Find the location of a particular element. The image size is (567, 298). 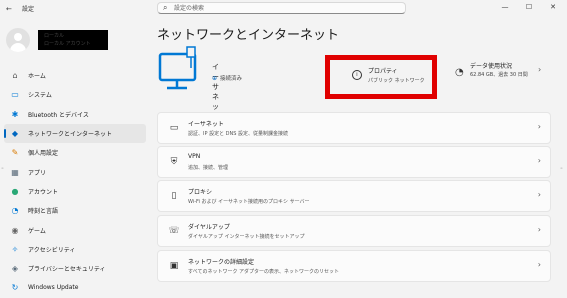

system-icon: ▭ is located at coordinates (15, 95).